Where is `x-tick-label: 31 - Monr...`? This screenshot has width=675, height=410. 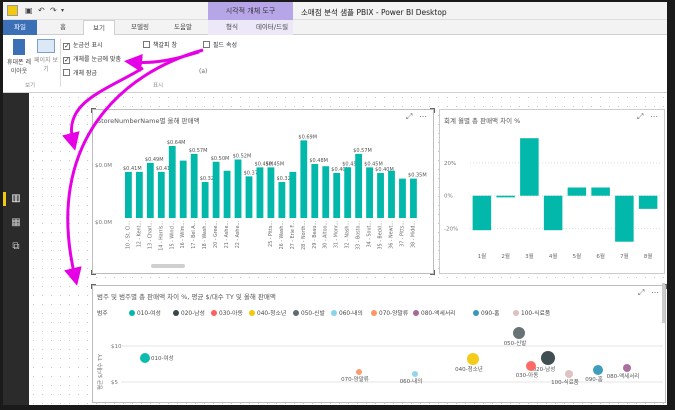 x-tick-label: 31 - Monr... is located at coordinates (337, 234).